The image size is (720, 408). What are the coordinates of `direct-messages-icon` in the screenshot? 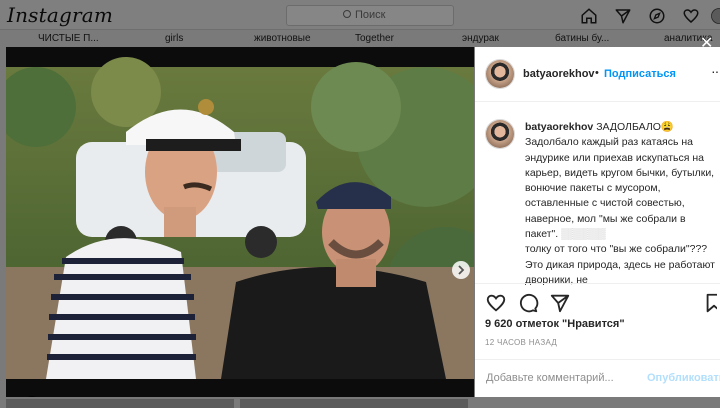 It's located at (623, 16).